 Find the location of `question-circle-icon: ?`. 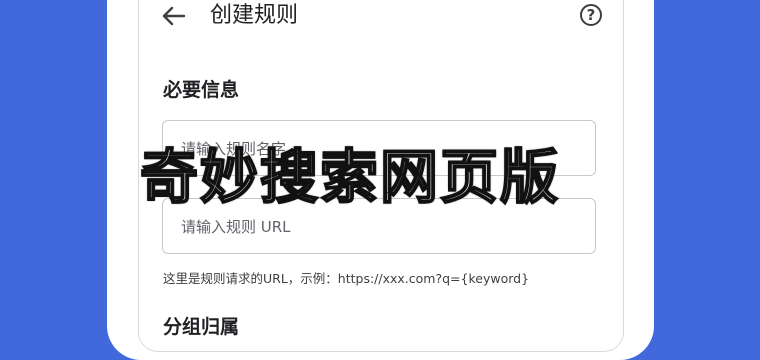

question-circle-icon: ? is located at coordinates (591, 15).